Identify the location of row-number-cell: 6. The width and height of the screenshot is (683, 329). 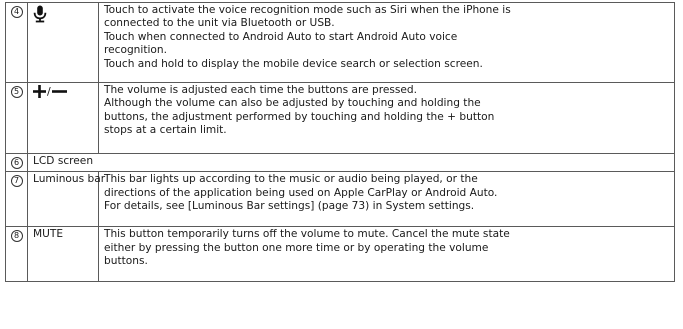
(16, 162).